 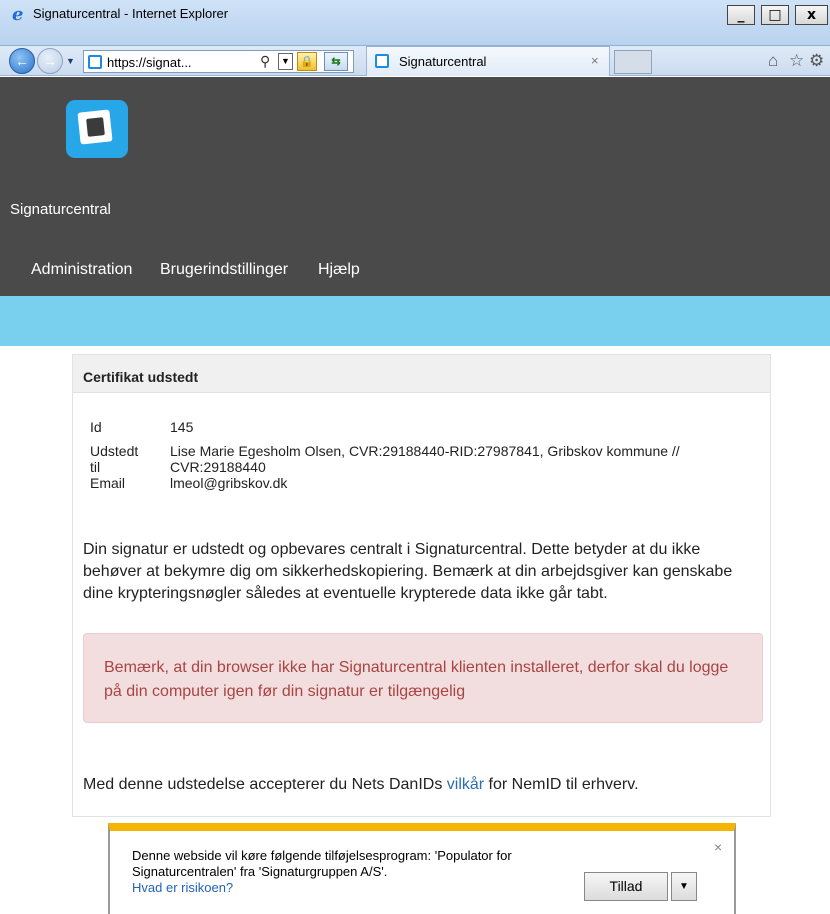 I want to click on menu-administration: Administration, so click(x=81, y=270).